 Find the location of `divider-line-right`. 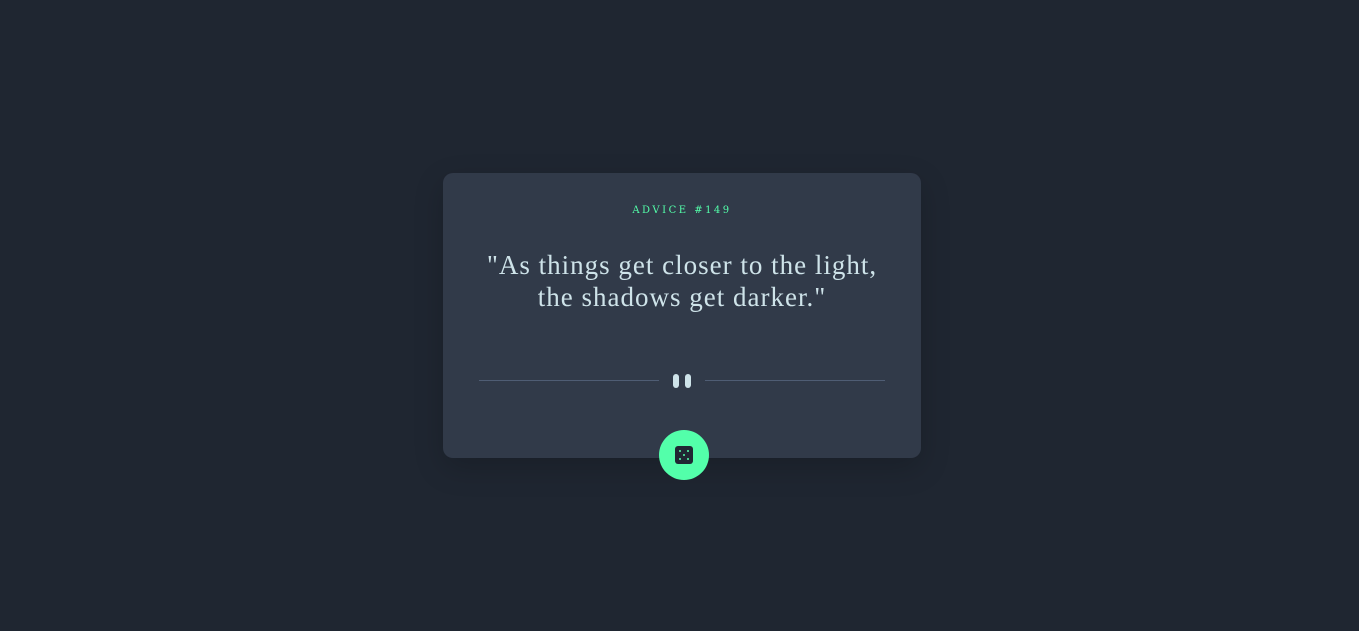

divider-line-right is located at coordinates (795, 380).